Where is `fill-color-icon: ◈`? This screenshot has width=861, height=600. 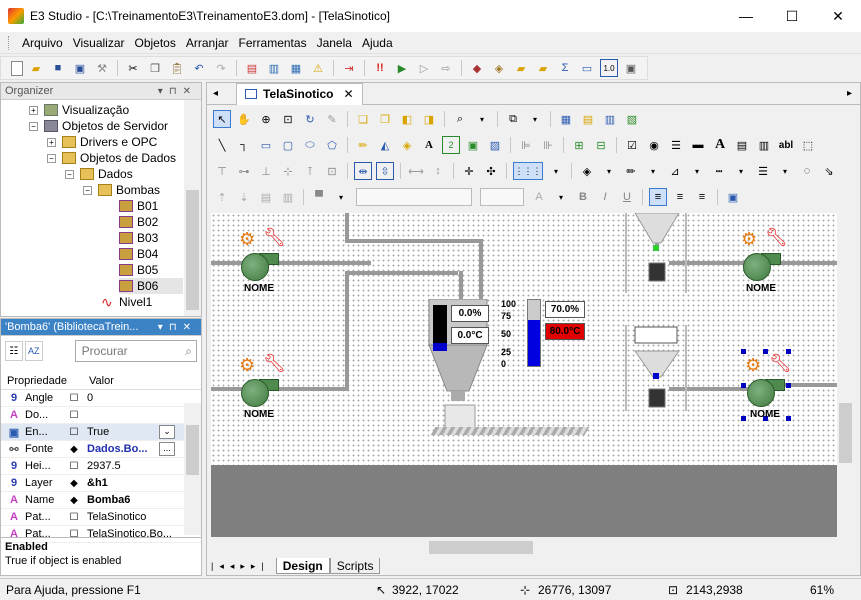 fill-color-icon: ◈ is located at coordinates (587, 171).